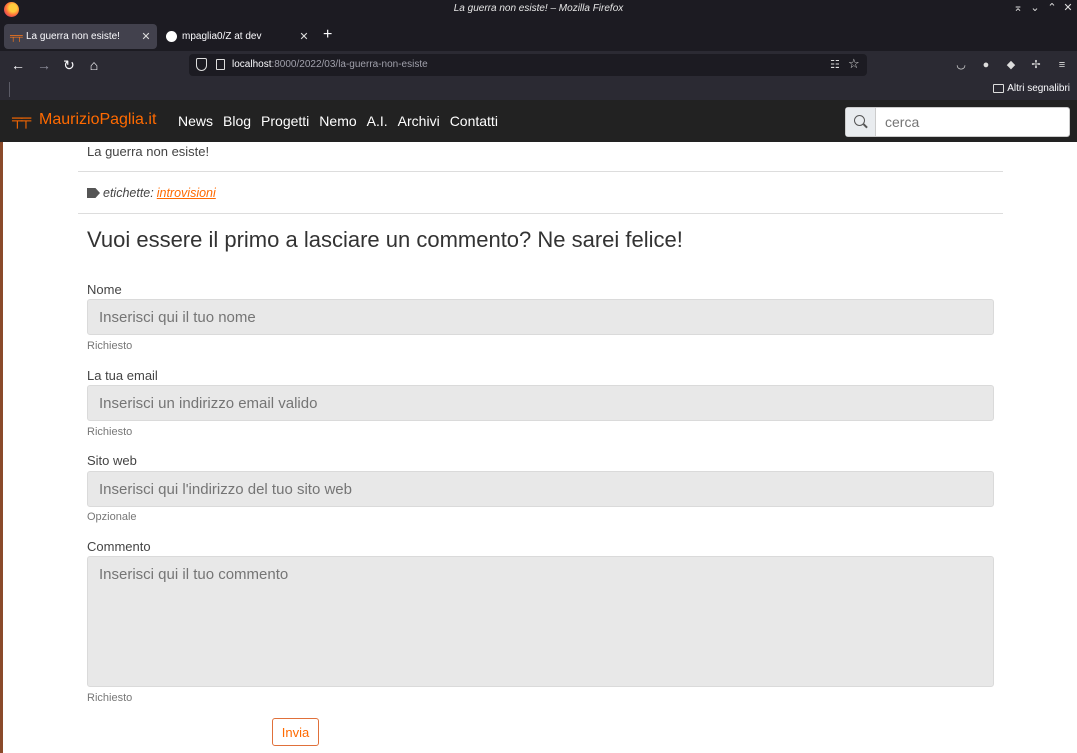 The width and height of the screenshot is (1077, 753). Describe the element at coordinates (285, 121) in the screenshot. I see `menu-progetti: Progetti` at that location.